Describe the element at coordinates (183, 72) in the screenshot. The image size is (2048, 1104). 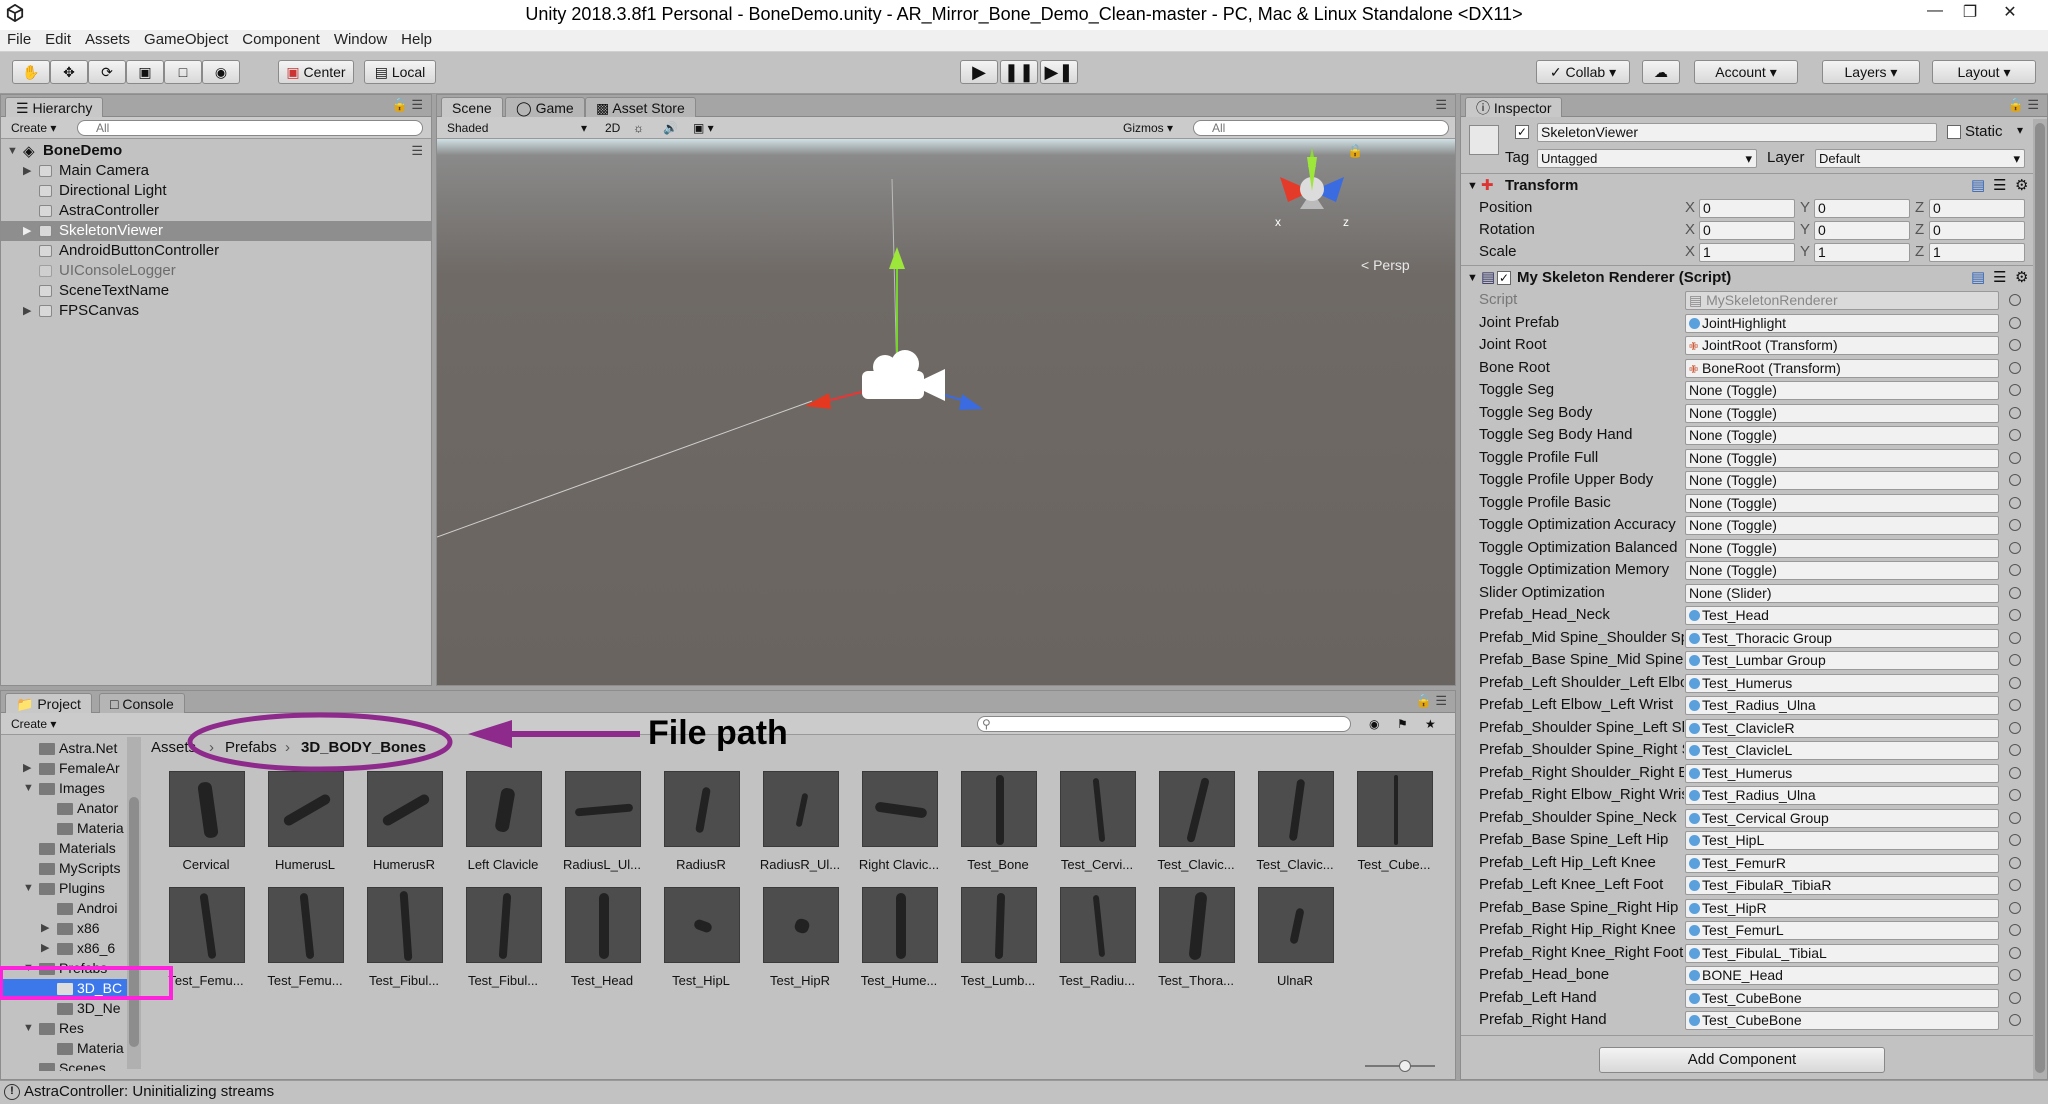
I see `rect-tool-icon: □` at that location.